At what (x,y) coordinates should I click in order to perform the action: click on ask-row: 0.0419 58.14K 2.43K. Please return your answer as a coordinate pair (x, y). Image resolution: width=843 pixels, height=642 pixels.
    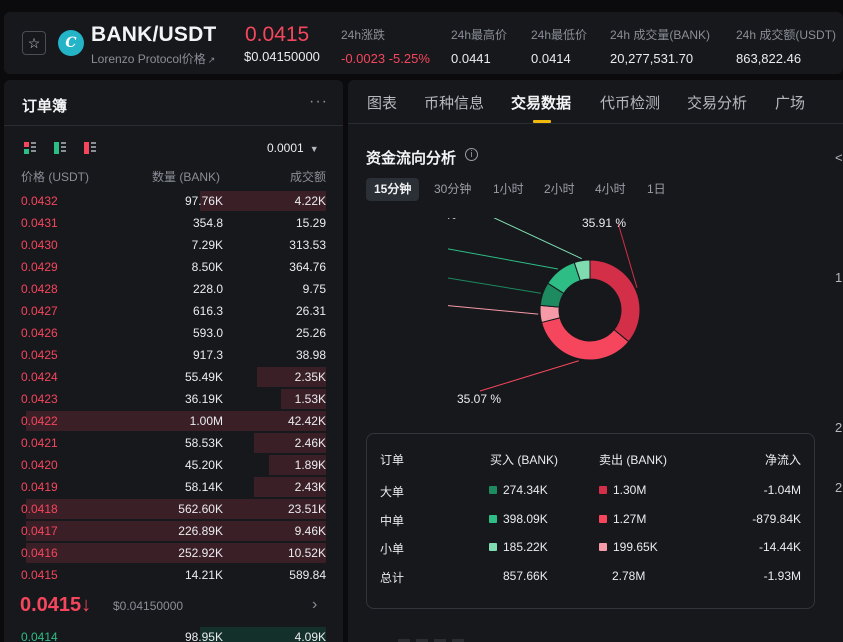
    Looking at the image, I should click on (173, 487).